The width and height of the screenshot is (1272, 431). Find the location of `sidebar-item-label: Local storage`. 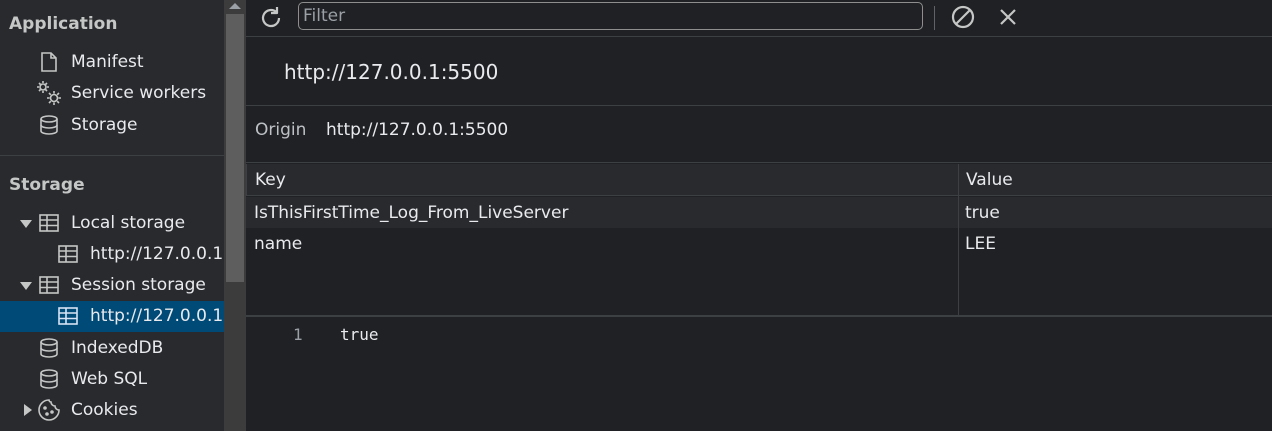

sidebar-item-label: Local storage is located at coordinates (128, 223).